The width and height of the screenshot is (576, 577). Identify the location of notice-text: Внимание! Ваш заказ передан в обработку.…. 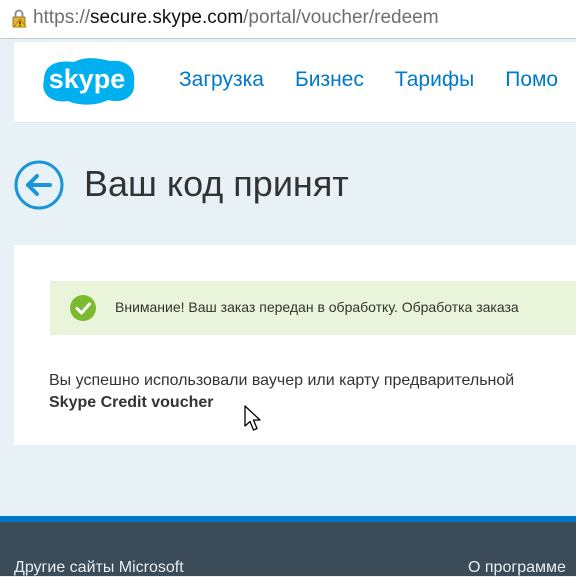
(317, 307).